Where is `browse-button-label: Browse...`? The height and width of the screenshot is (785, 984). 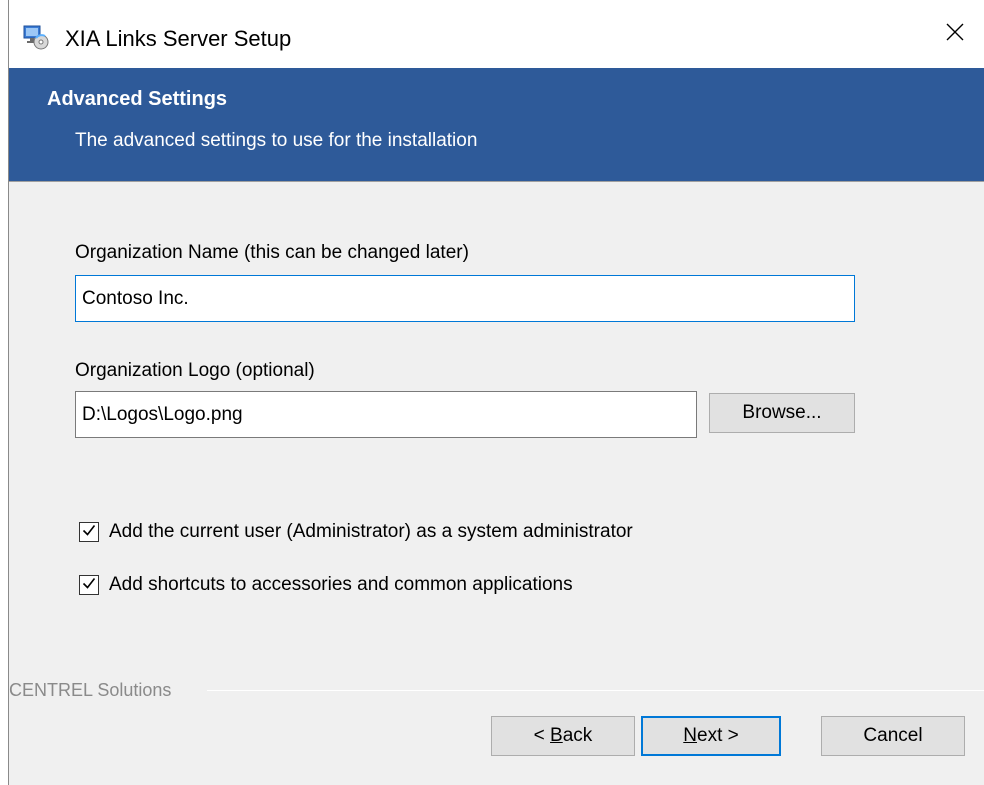
browse-button-label: Browse... is located at coordinates (782, 412).